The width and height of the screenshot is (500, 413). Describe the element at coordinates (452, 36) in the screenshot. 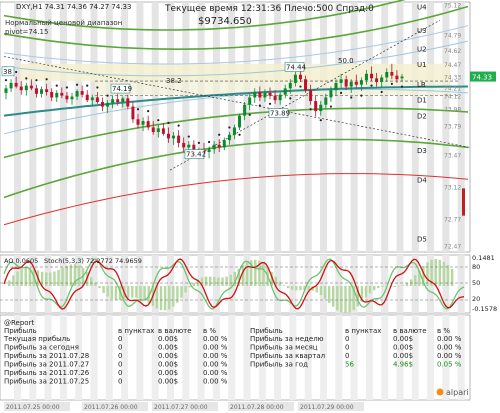

I see `y-tick-label: 74.79` at that location.